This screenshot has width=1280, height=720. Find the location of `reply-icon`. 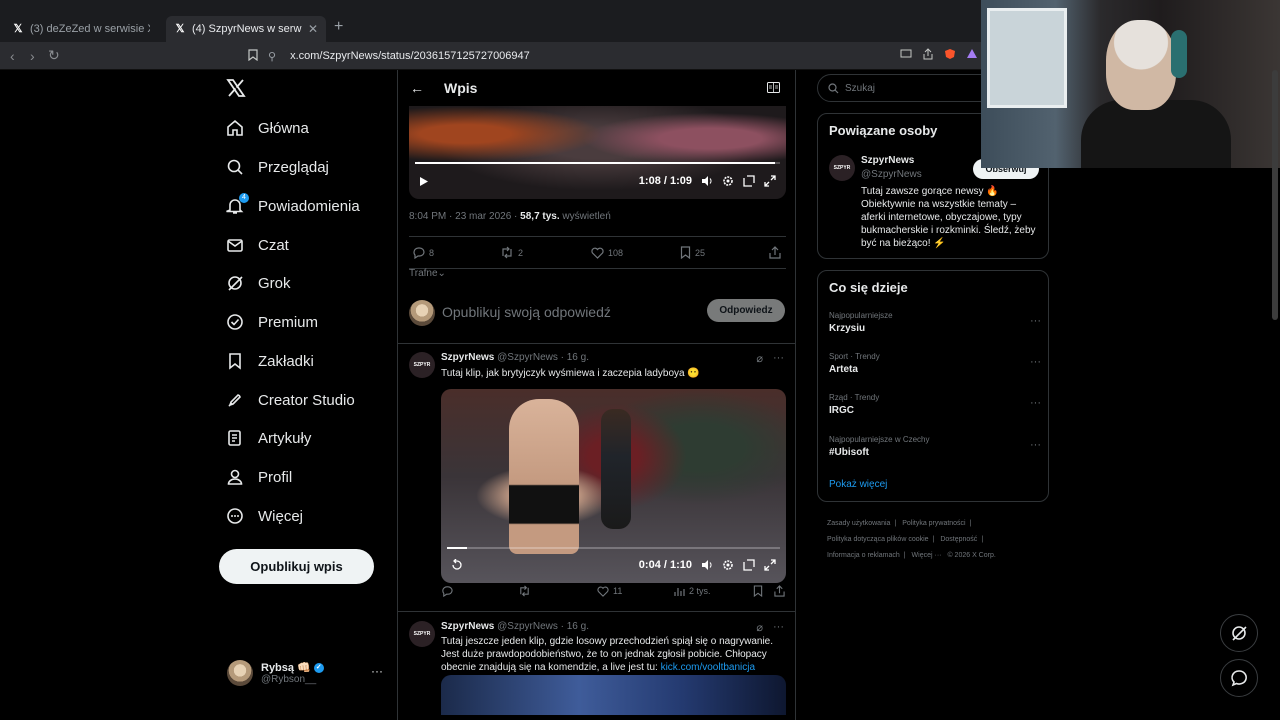

reply-icon is located at coordinates (447, 591).